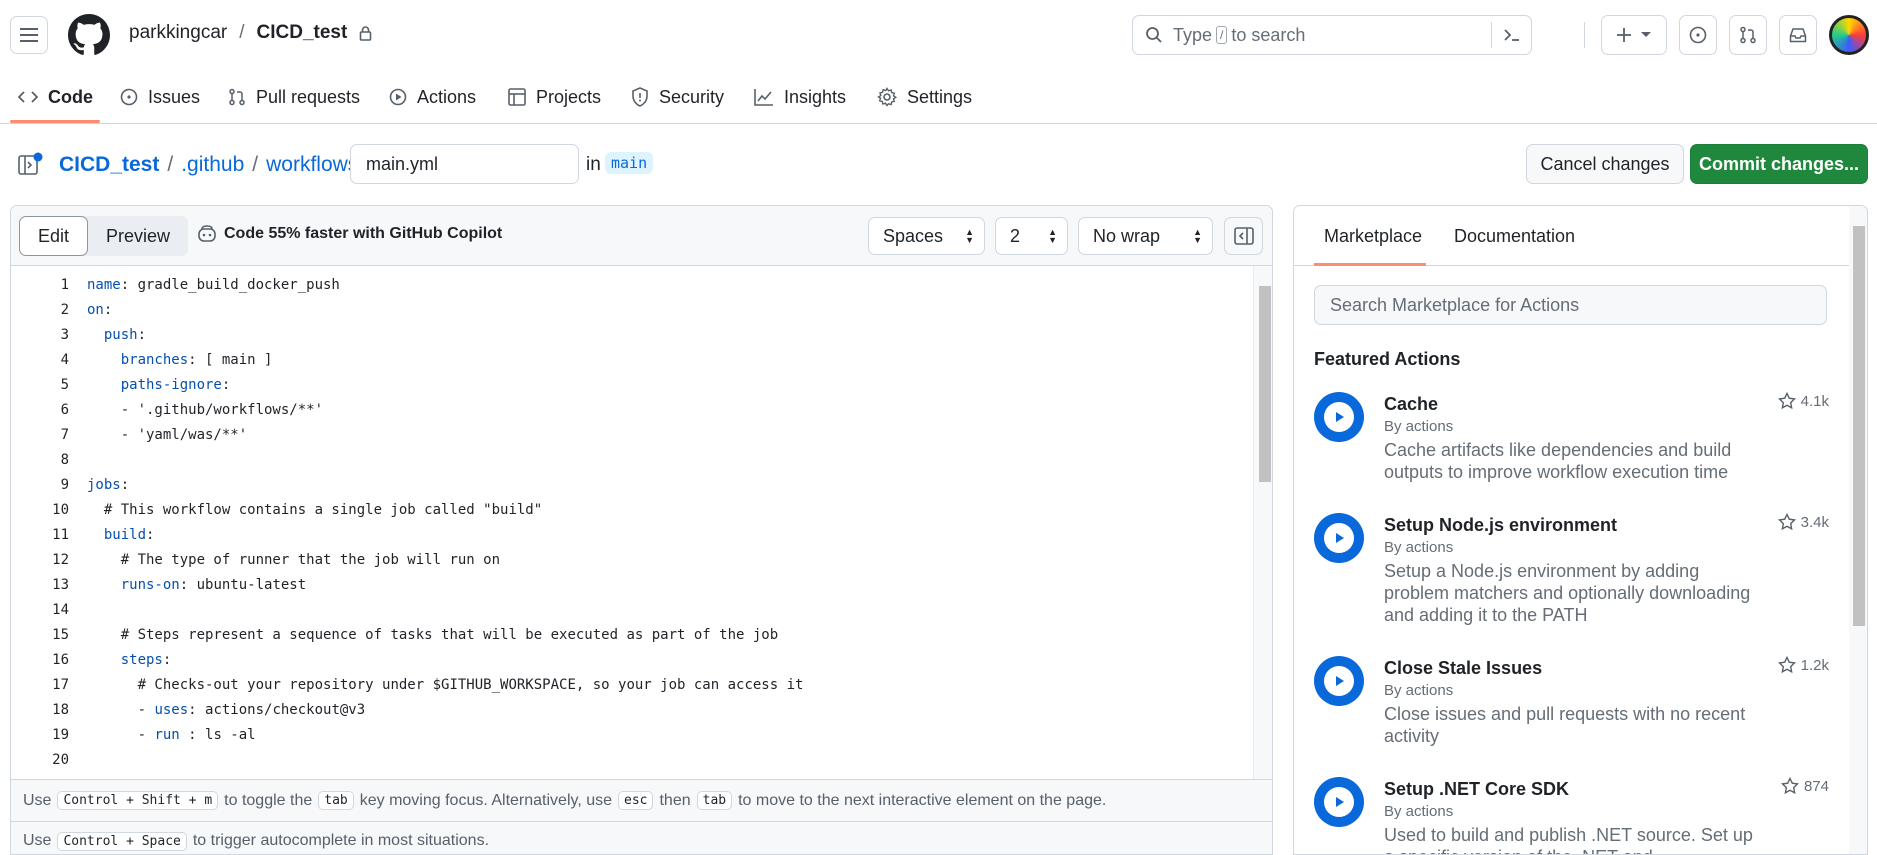 The height and width of the screenshot is (855, 1877). I want to click on breadcrumb-workflows-link: workflows, so click(312, 165).